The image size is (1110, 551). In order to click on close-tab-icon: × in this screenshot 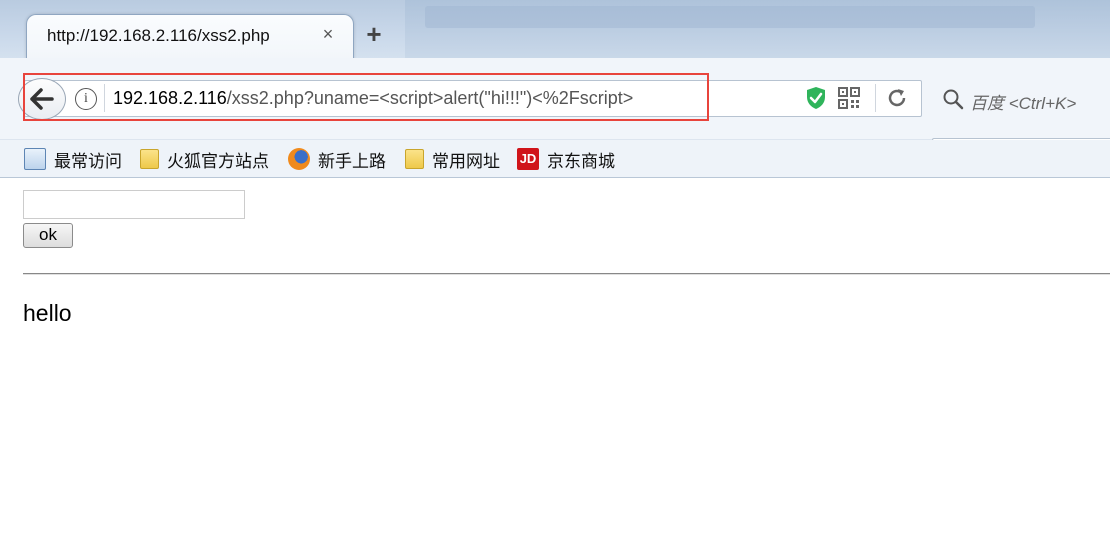, I will do `click(328, 34)`.